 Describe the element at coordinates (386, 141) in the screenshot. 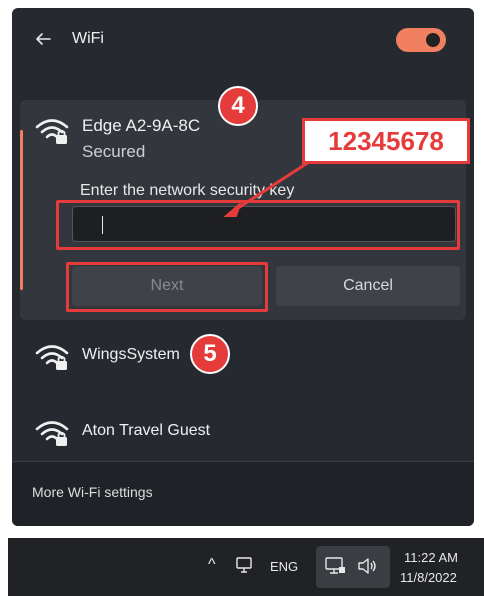

I see `security-key-callout: 12345678` at that location.